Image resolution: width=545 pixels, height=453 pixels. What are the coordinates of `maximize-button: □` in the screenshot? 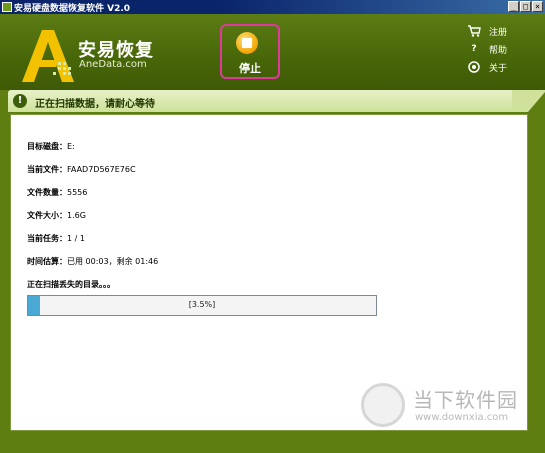 It's located at (525, 6).